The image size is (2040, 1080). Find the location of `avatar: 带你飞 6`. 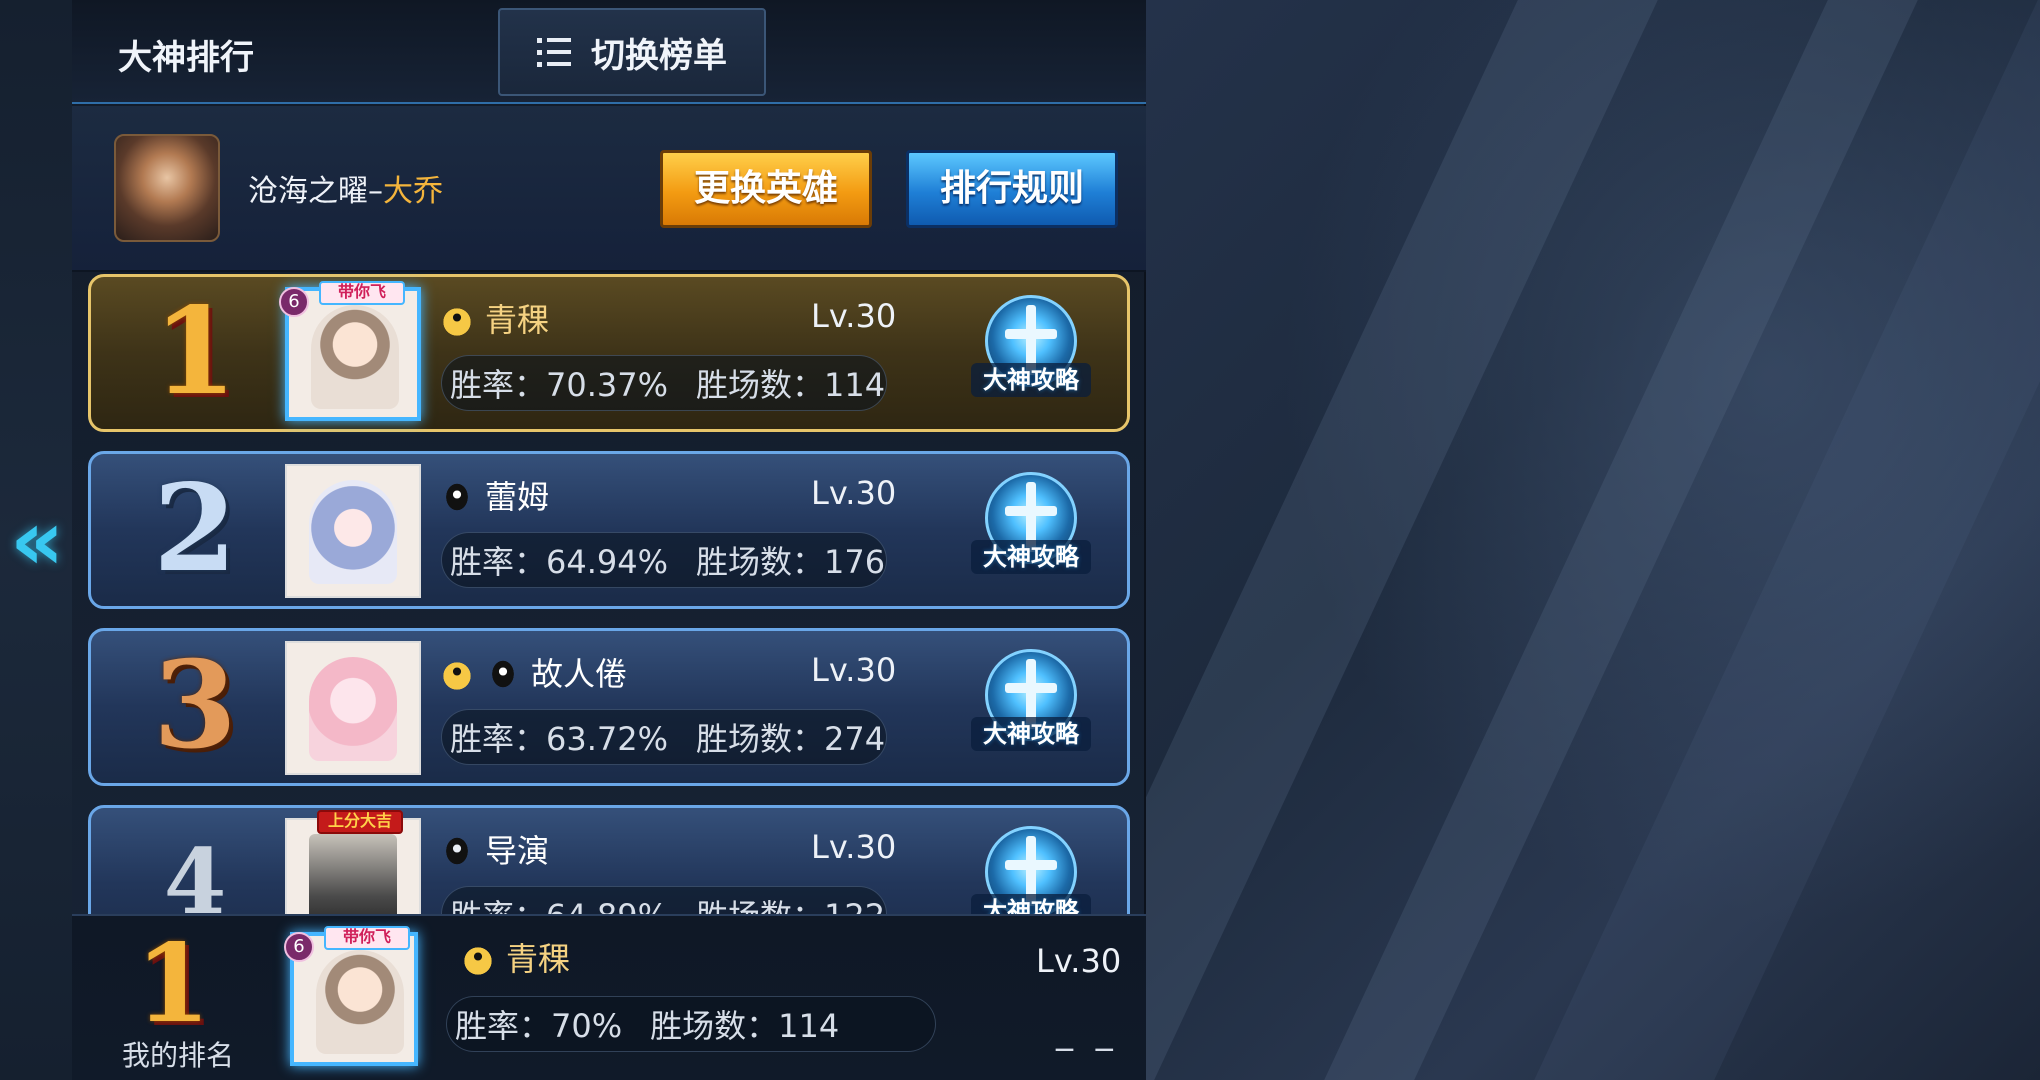

avatar: 带你飞 6 is located at coordinates (350, 351).